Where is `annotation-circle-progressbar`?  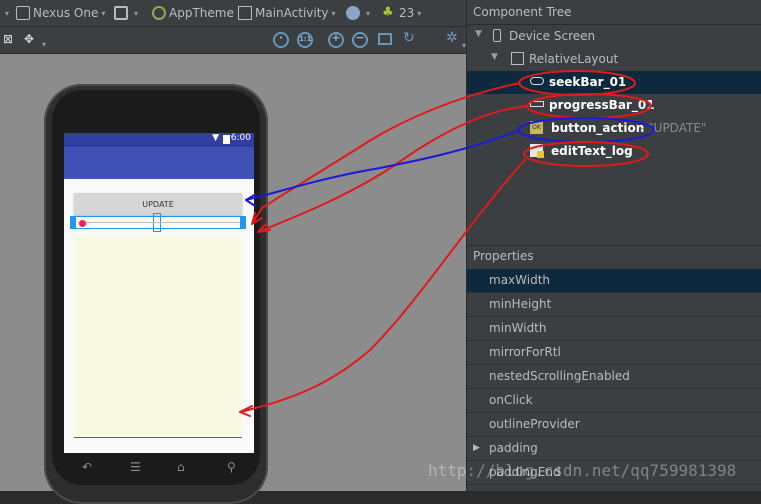
annotation-circle-progressbar is located at coordinates (589, 106).